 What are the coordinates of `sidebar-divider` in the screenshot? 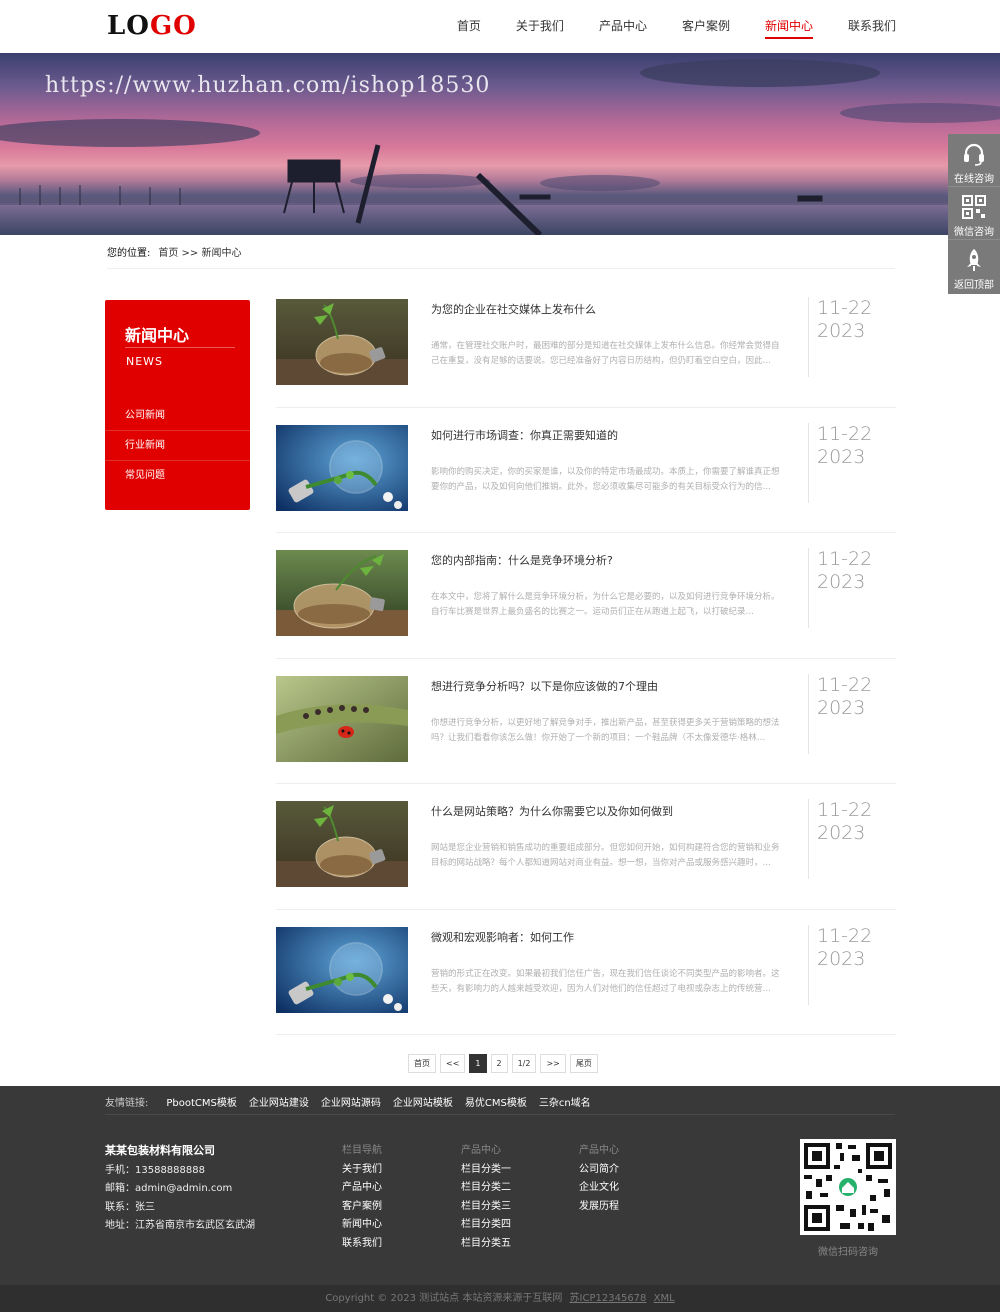 It's located at (180, 347).